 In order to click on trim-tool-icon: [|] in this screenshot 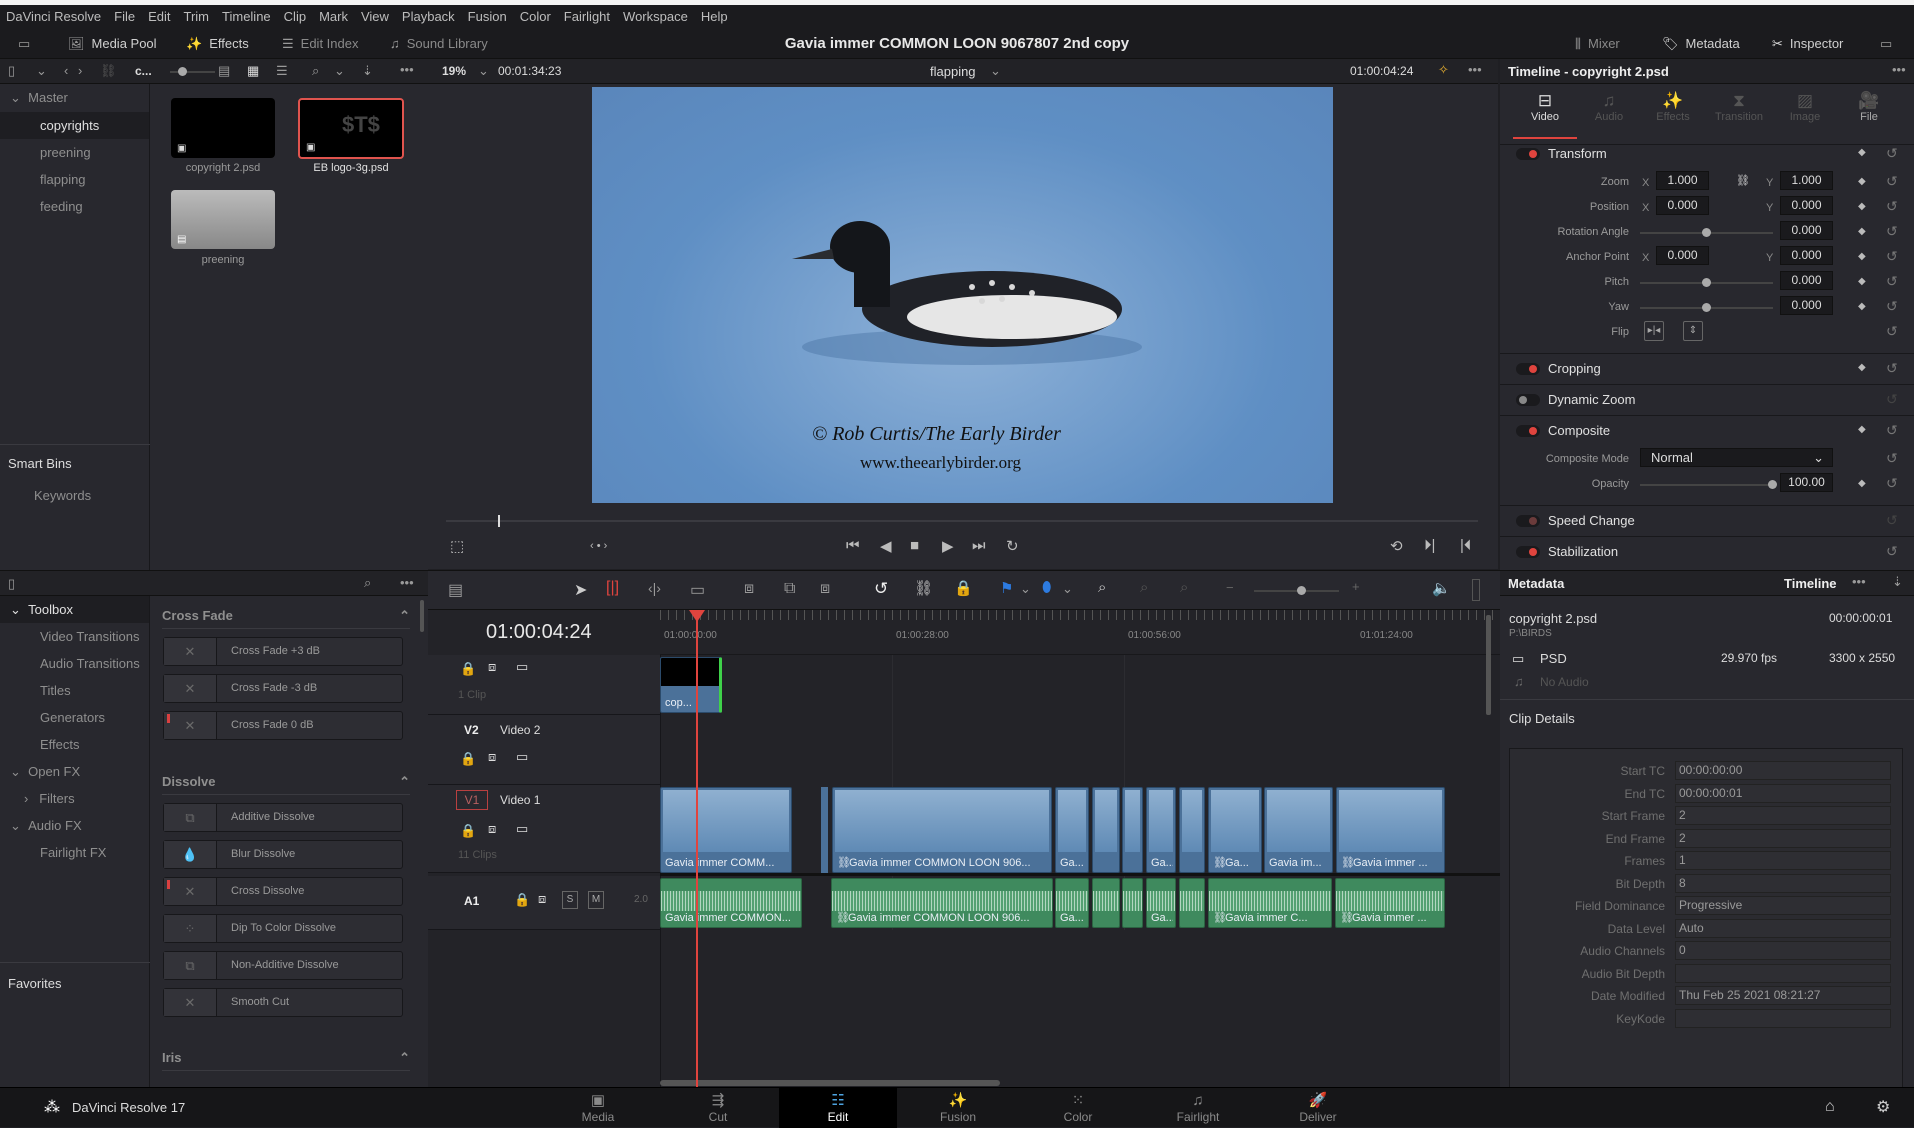, I will do `click(612, 588)`.